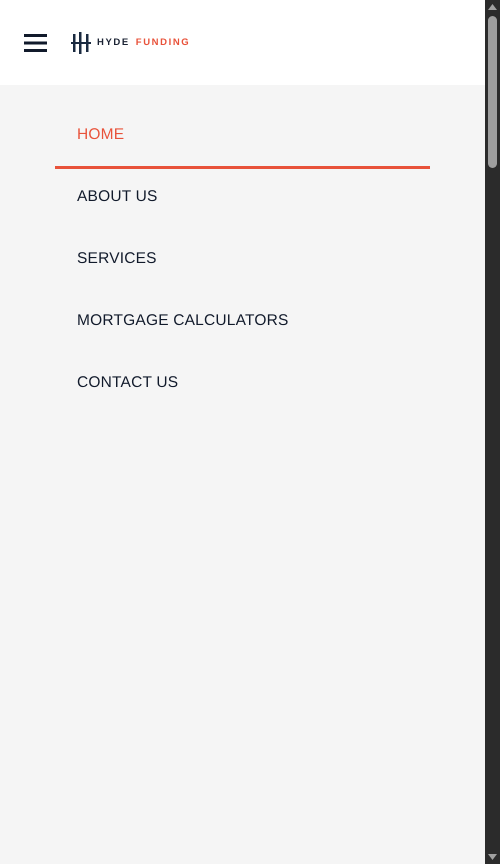  Describe the element at coordinates (492, 432) in the screenshot. I see `scrollbar` at that location.